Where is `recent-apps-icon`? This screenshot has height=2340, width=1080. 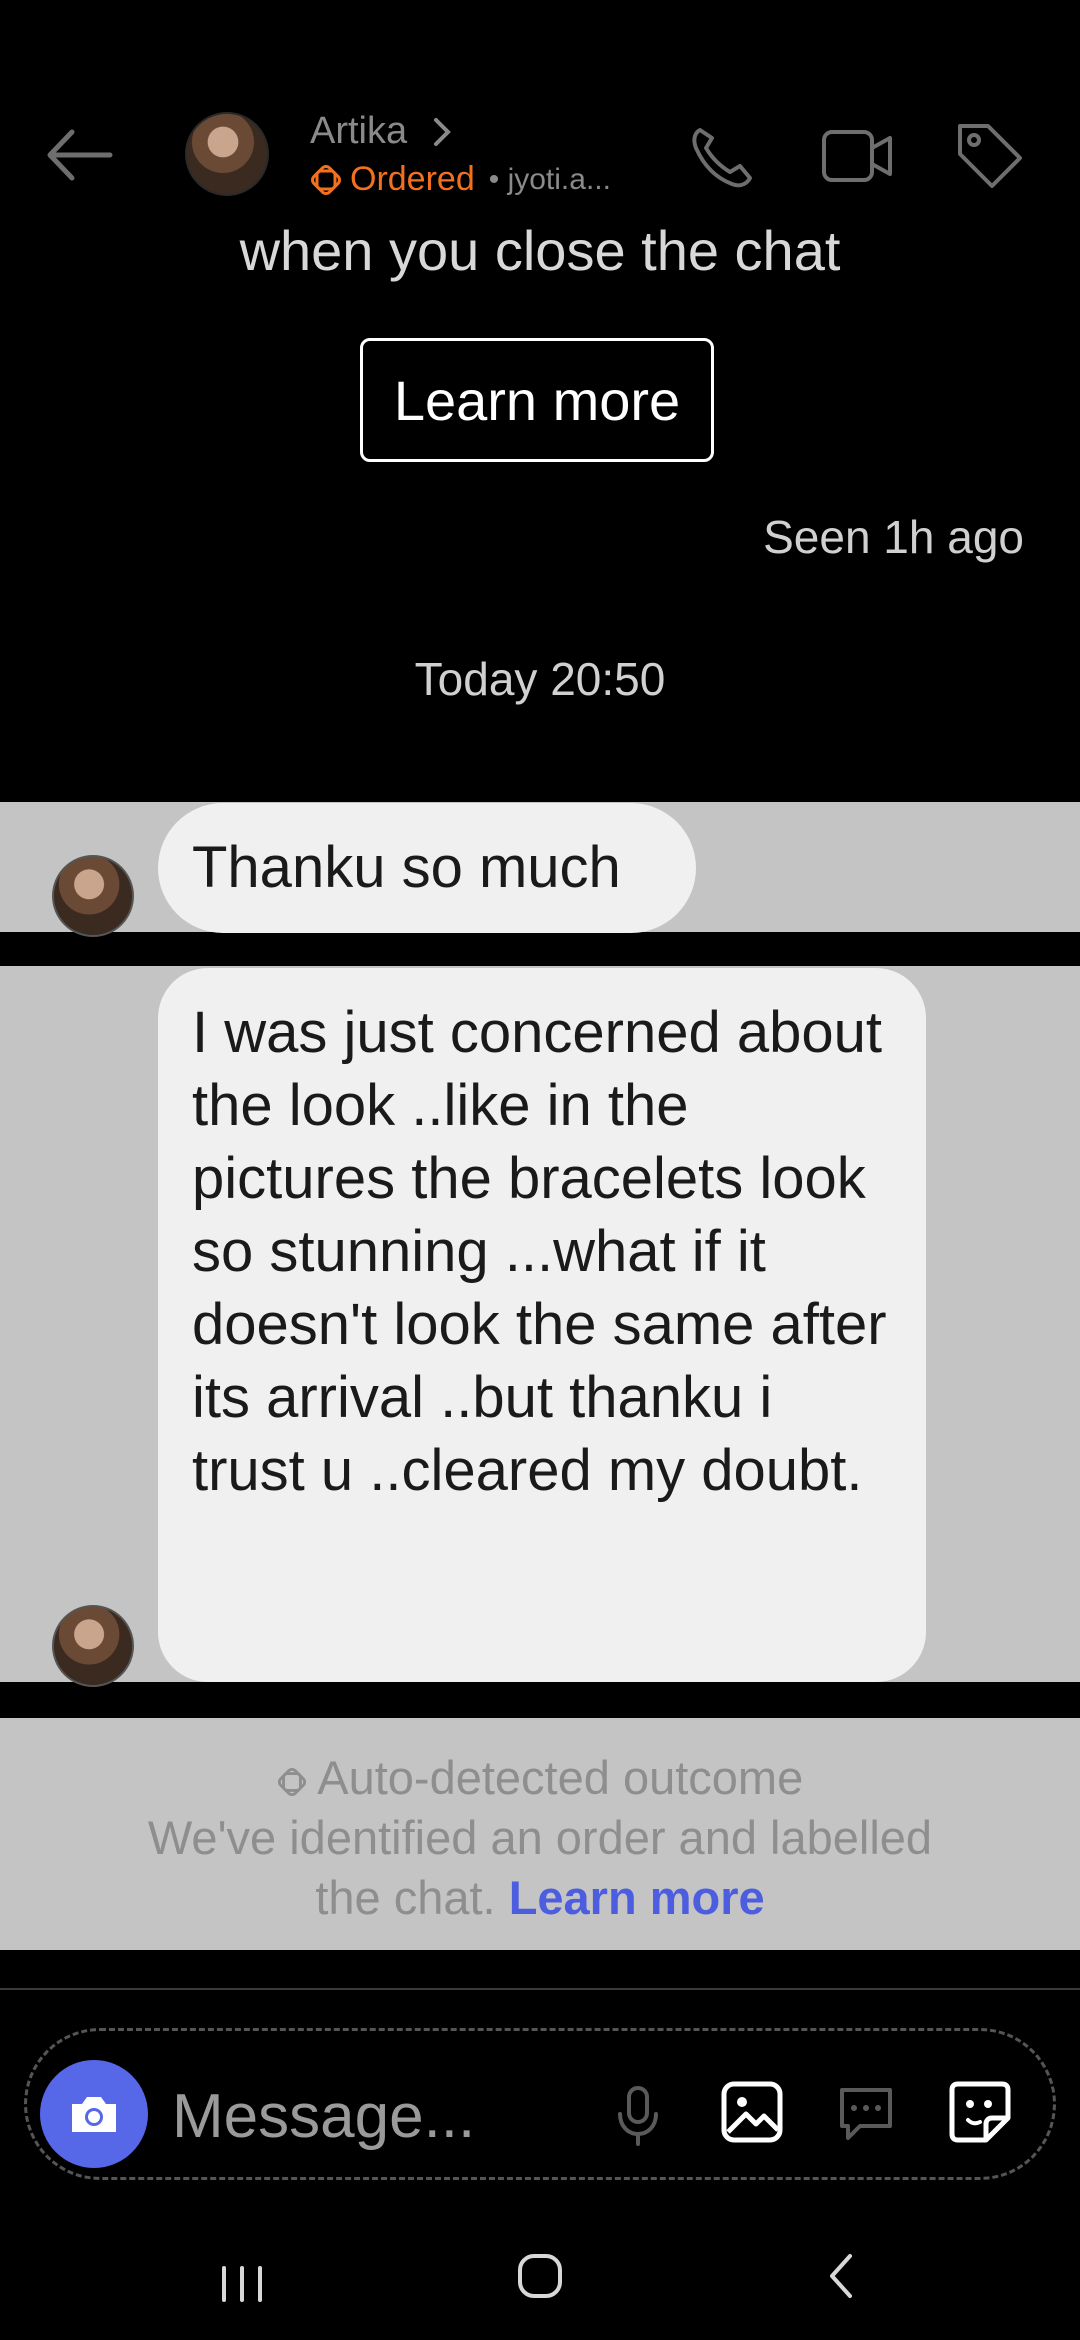 recent-apps-icon is located at coordinates (242, 2284).